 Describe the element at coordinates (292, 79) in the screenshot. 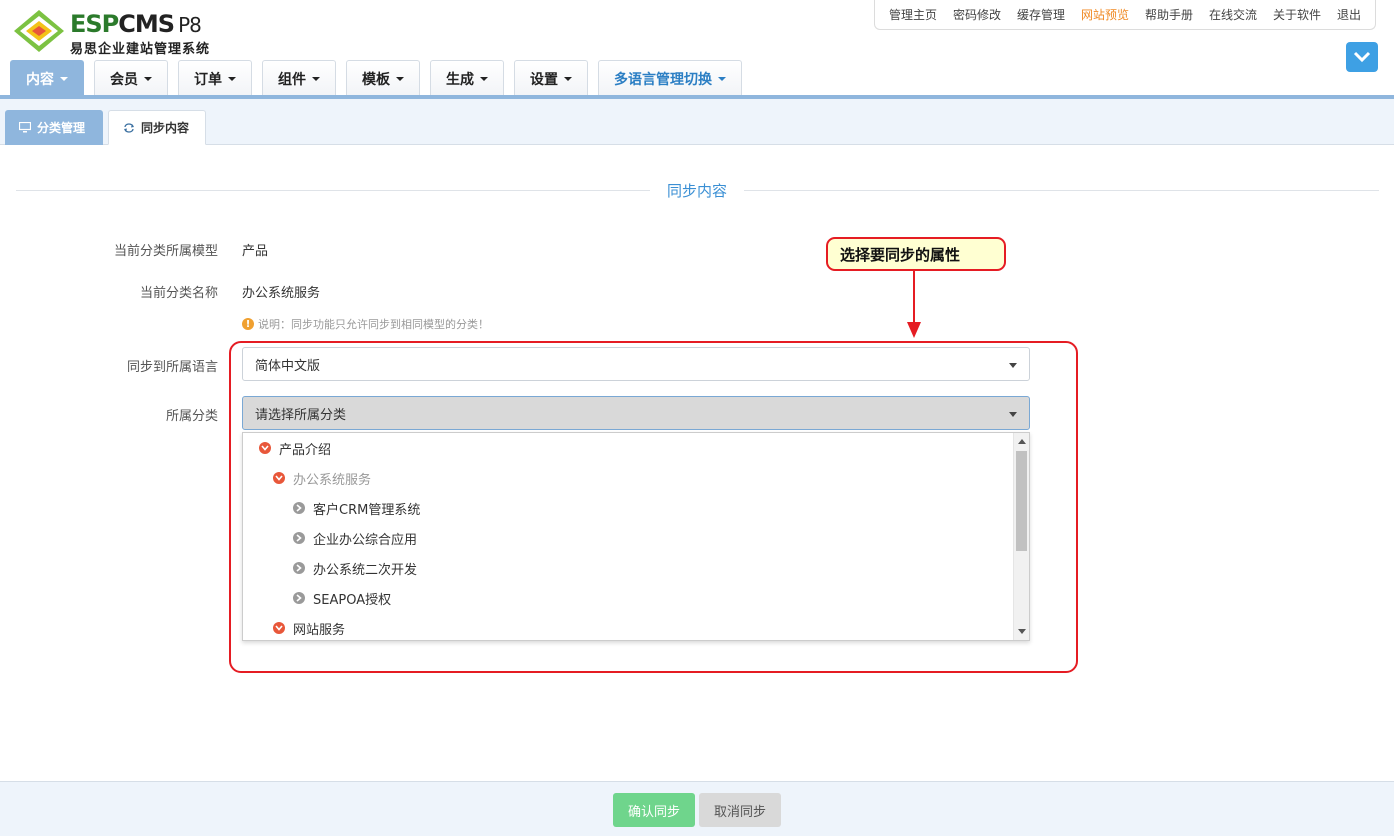

I see `nav-item-label: 组件` at that location.